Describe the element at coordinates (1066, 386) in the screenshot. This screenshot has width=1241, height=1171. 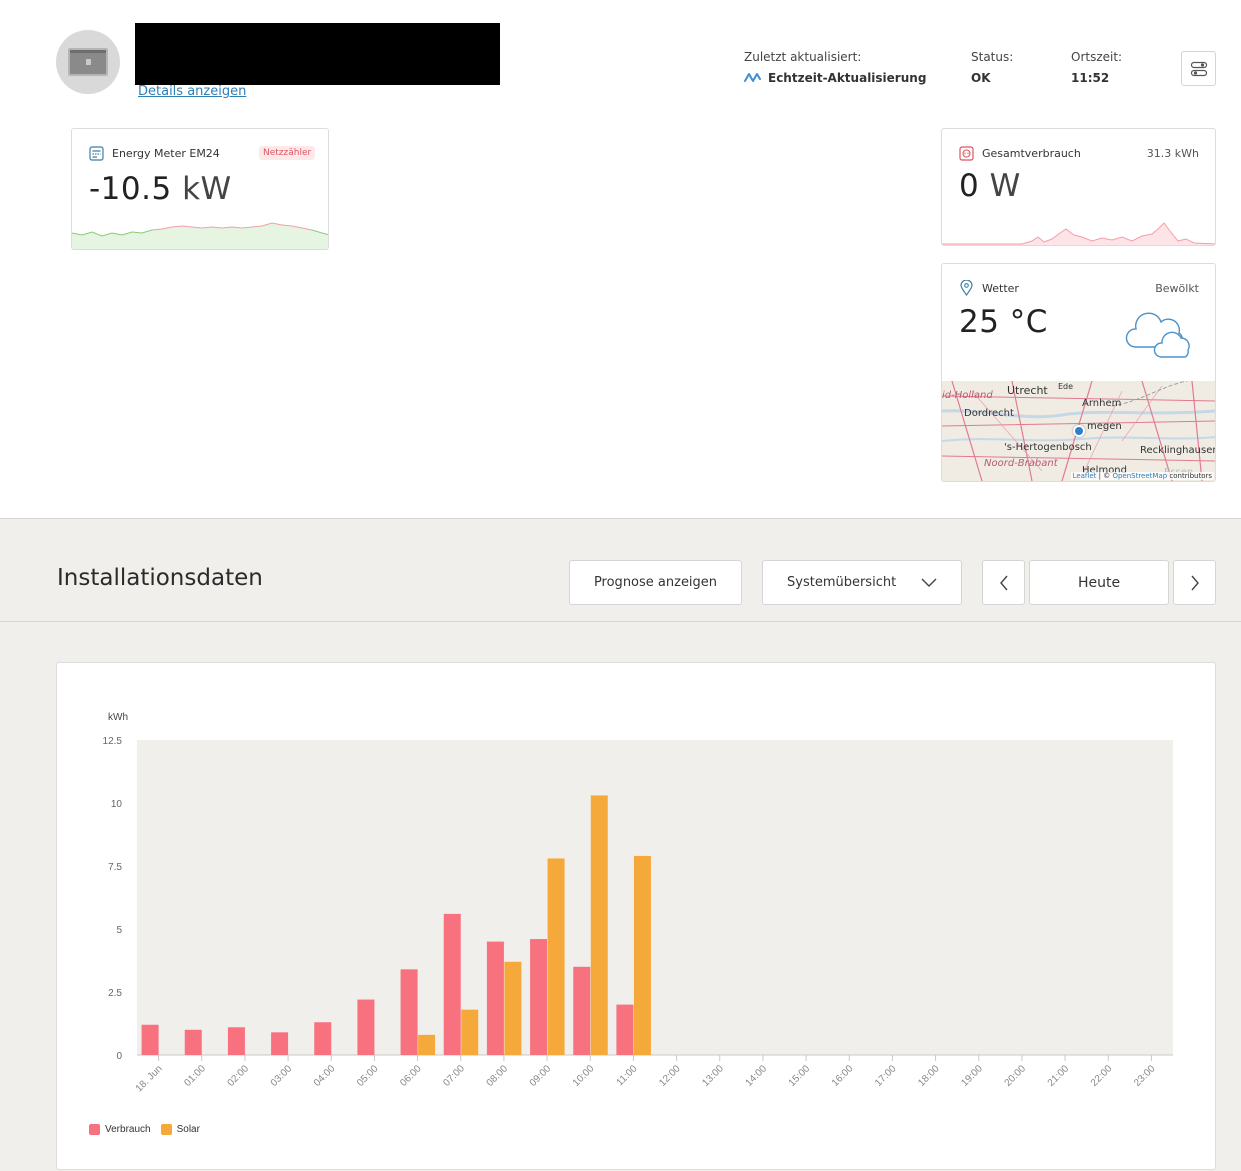
I see `map-label-ede: Ede` at that location.